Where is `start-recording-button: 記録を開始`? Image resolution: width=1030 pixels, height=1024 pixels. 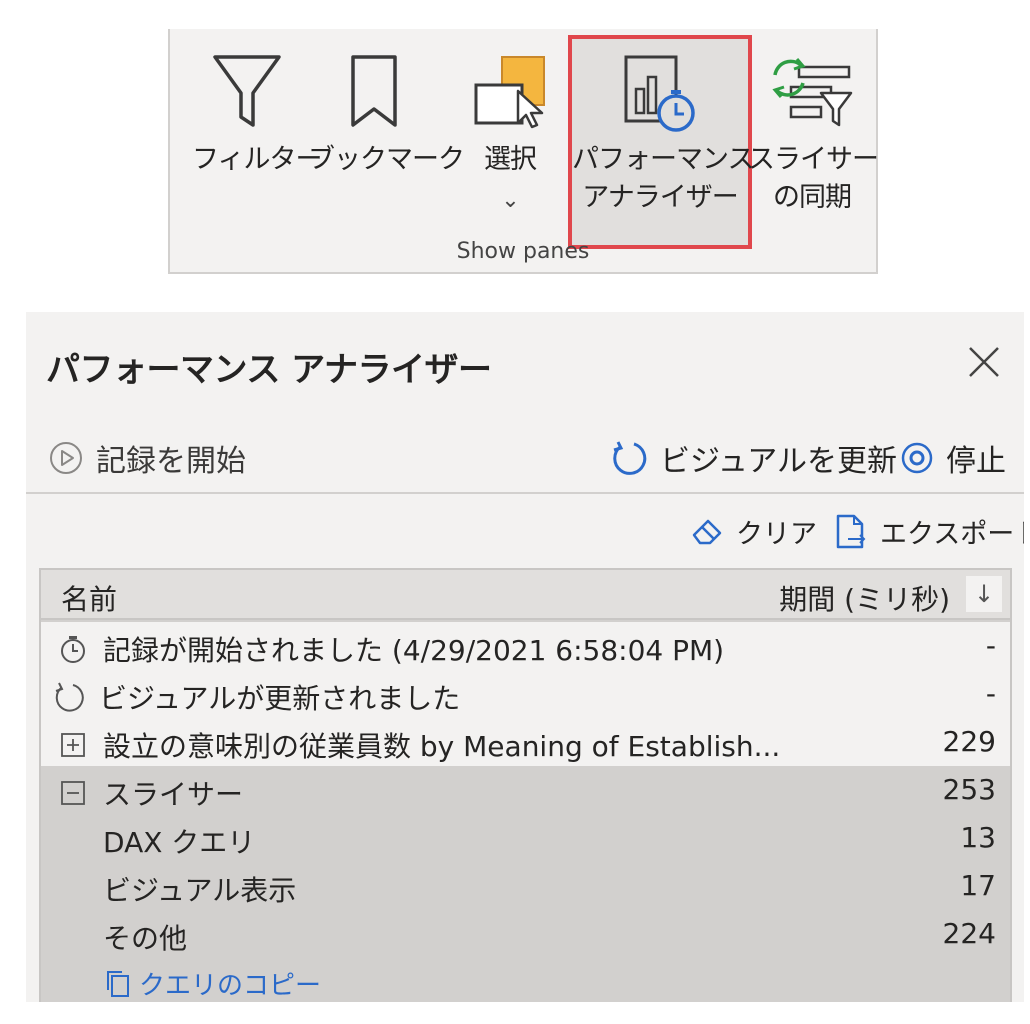
start-recording-button: 記録を開始 is located at coordinates (147, 458).